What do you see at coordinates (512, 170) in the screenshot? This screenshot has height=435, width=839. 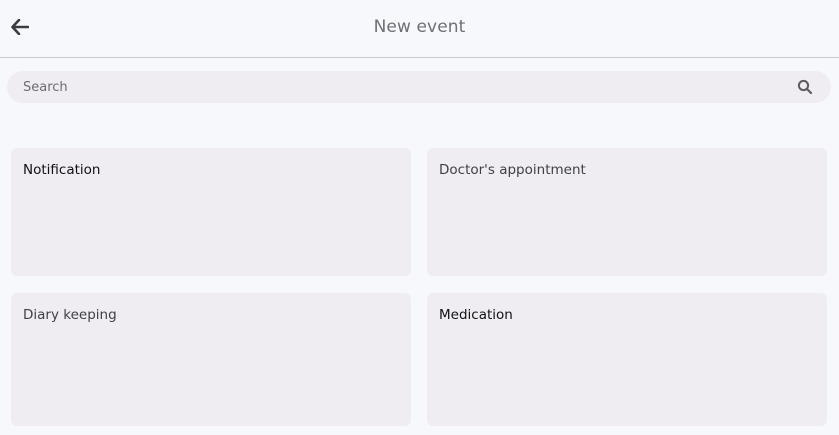 I see `event-card-label: Doctor's appointment` at bounding box center [512, 170].